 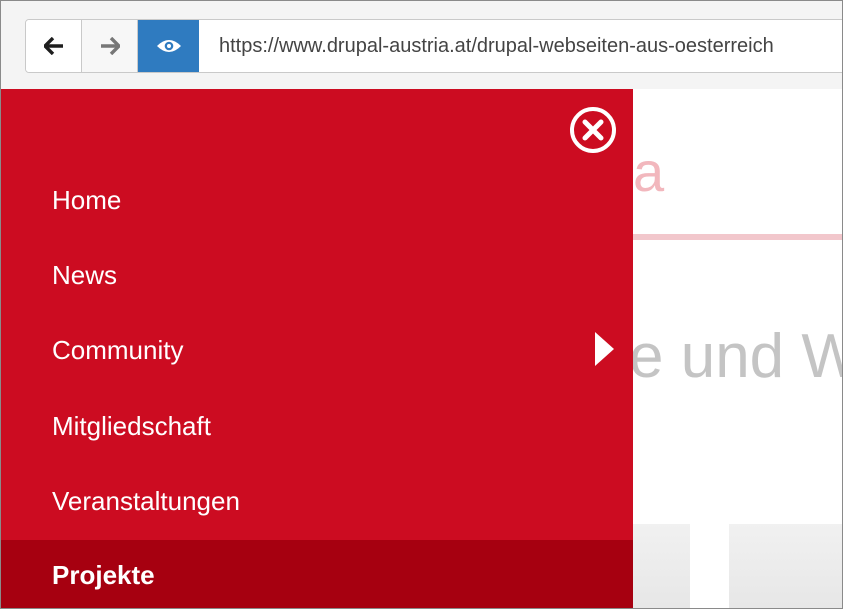 I want to click on header-divider, so click(x=737, y=237).